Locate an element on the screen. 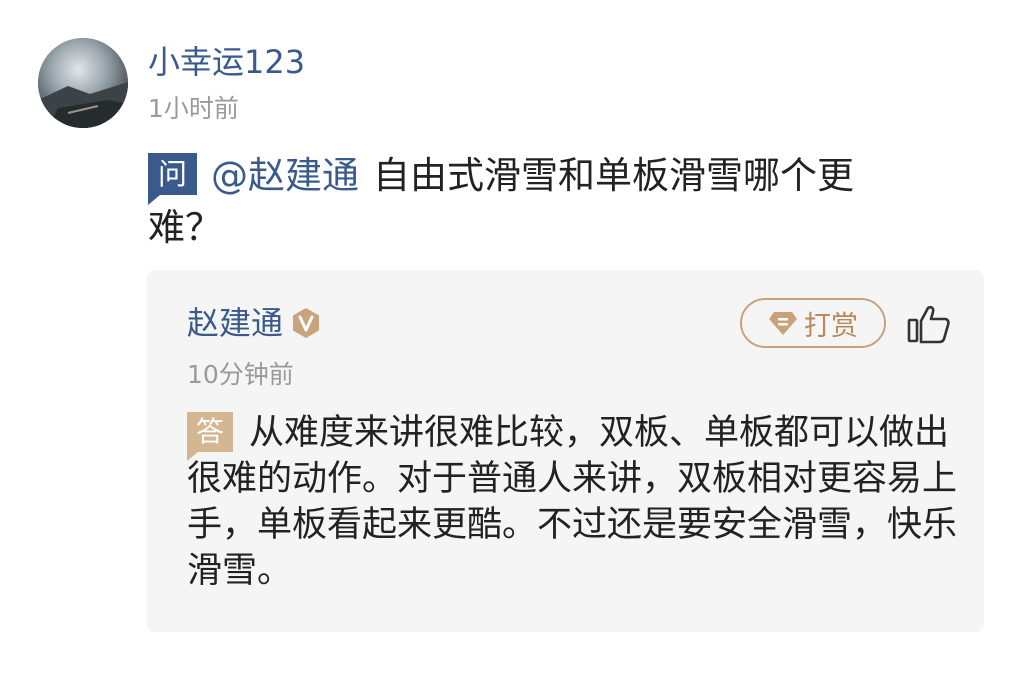 The width and height of the screenshot is (1023, 675). gem-icon is located at coordinates (783, 323).